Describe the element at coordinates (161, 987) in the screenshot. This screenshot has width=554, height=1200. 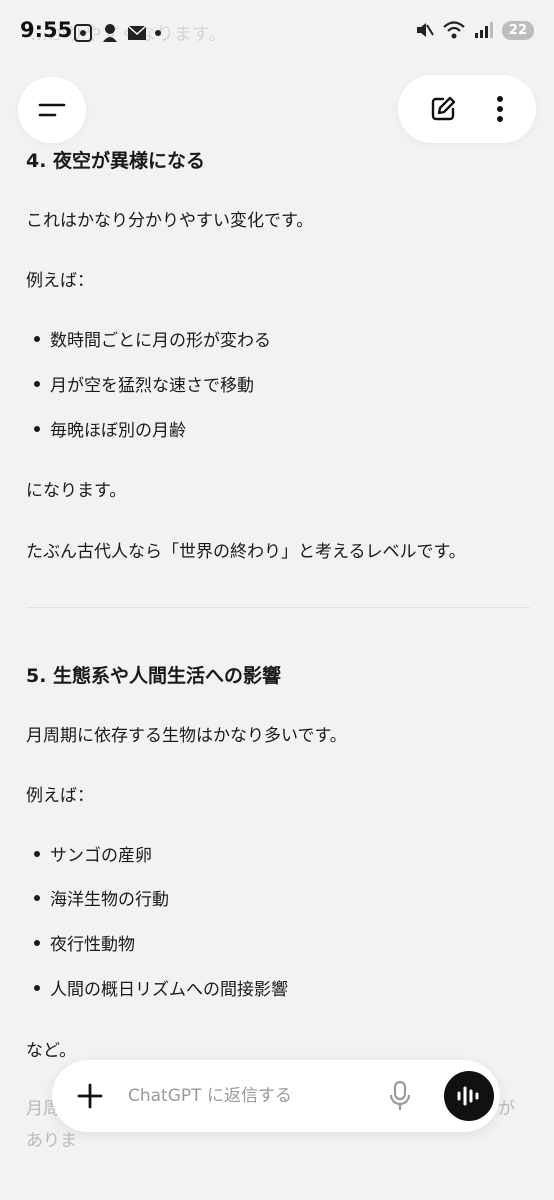
I see `list-item: 人間の概日リズムへの間接影響` at that location.